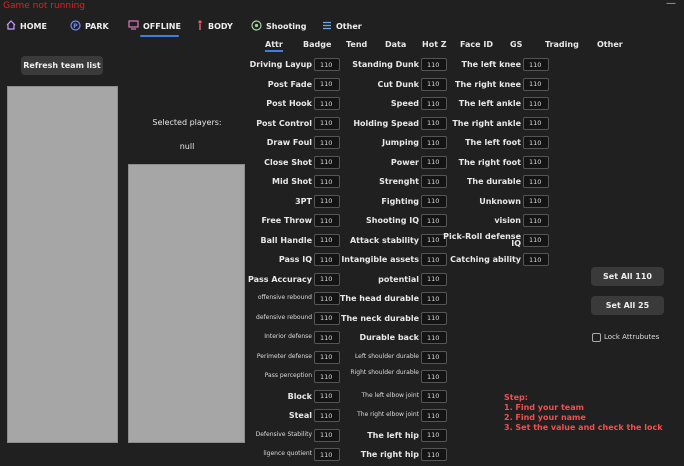  Describe the element at coordinates (289, 142) in the screenshot. I see `attr-label-draw-foul: Draw Foul` at that location.